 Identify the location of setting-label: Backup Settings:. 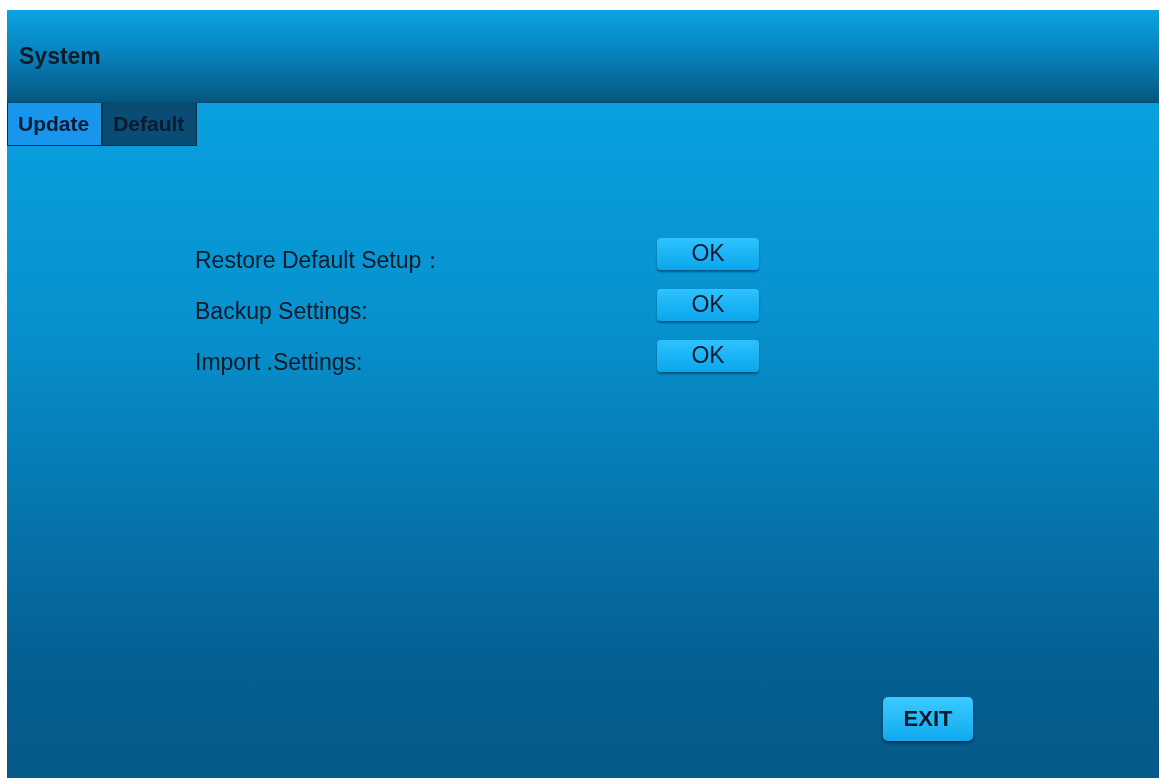
(282, 311).